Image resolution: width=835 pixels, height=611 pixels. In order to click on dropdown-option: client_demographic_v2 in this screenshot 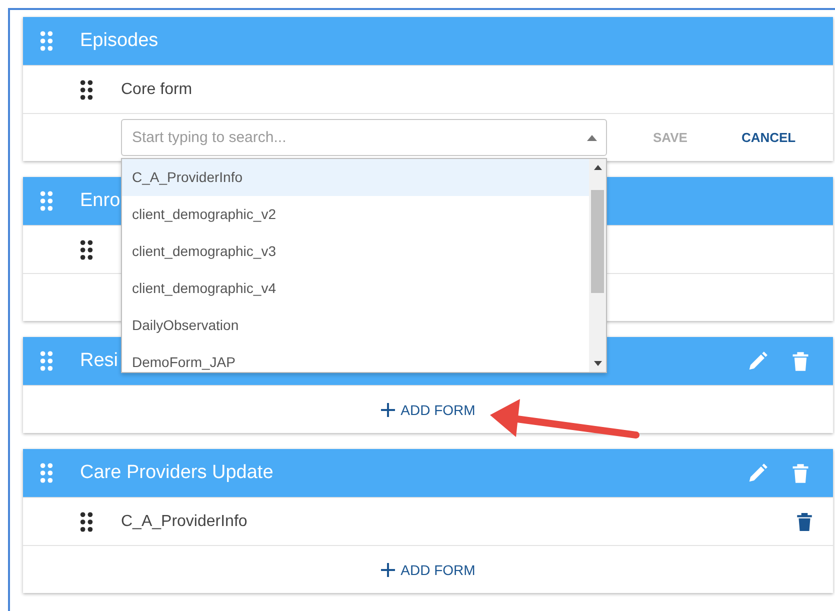, I will do `click(355, 214)`.